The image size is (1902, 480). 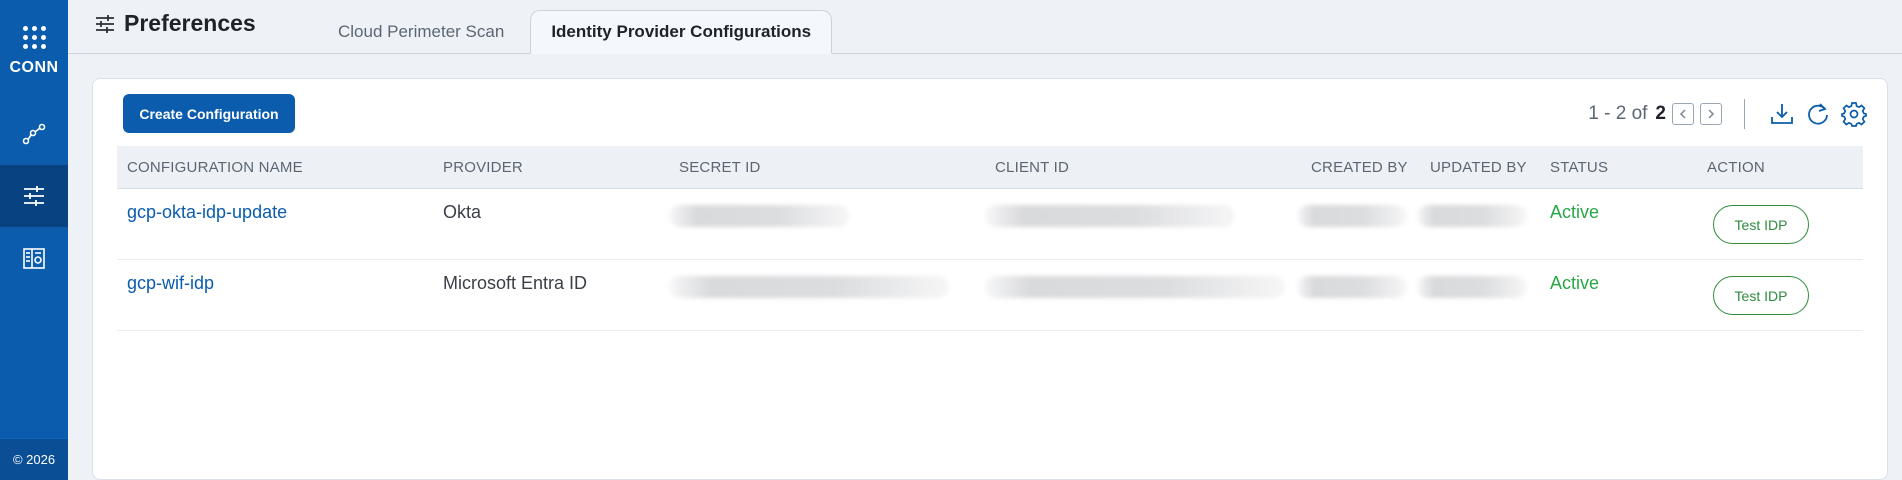 What do you see at coordinates (681, 32) in the screenshot?
I see `tab-identity-provider-configurations: Identity Provider Configurations` at bounding box center [681, 32].